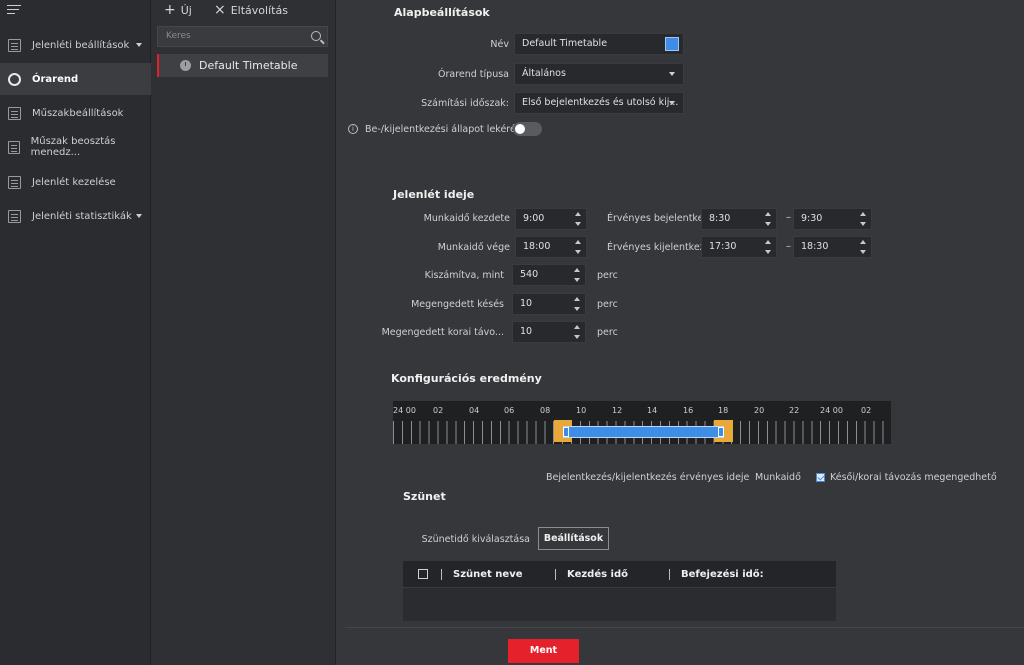 The width and height of the screenshot is (1024, 665). Describe the element at coordinates (353, 129) in the screenshot. I see `info-icon: i` at that location.